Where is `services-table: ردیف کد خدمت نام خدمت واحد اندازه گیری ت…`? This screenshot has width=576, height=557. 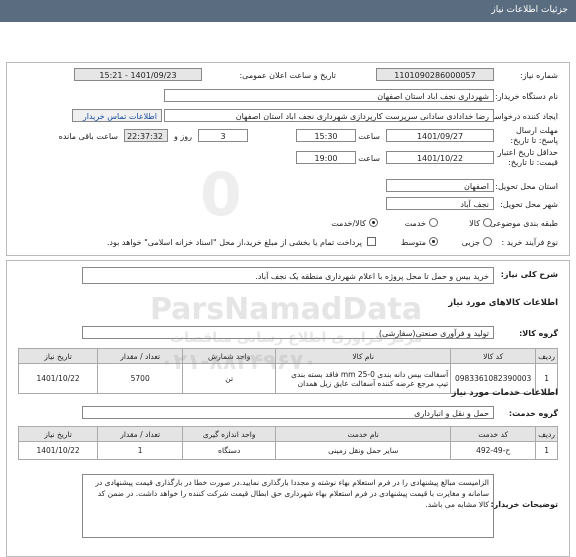
services-table: ردیف کد خدمت نام خدمت واحد اندازه گیری ت… is located at coordinates (287, 443).